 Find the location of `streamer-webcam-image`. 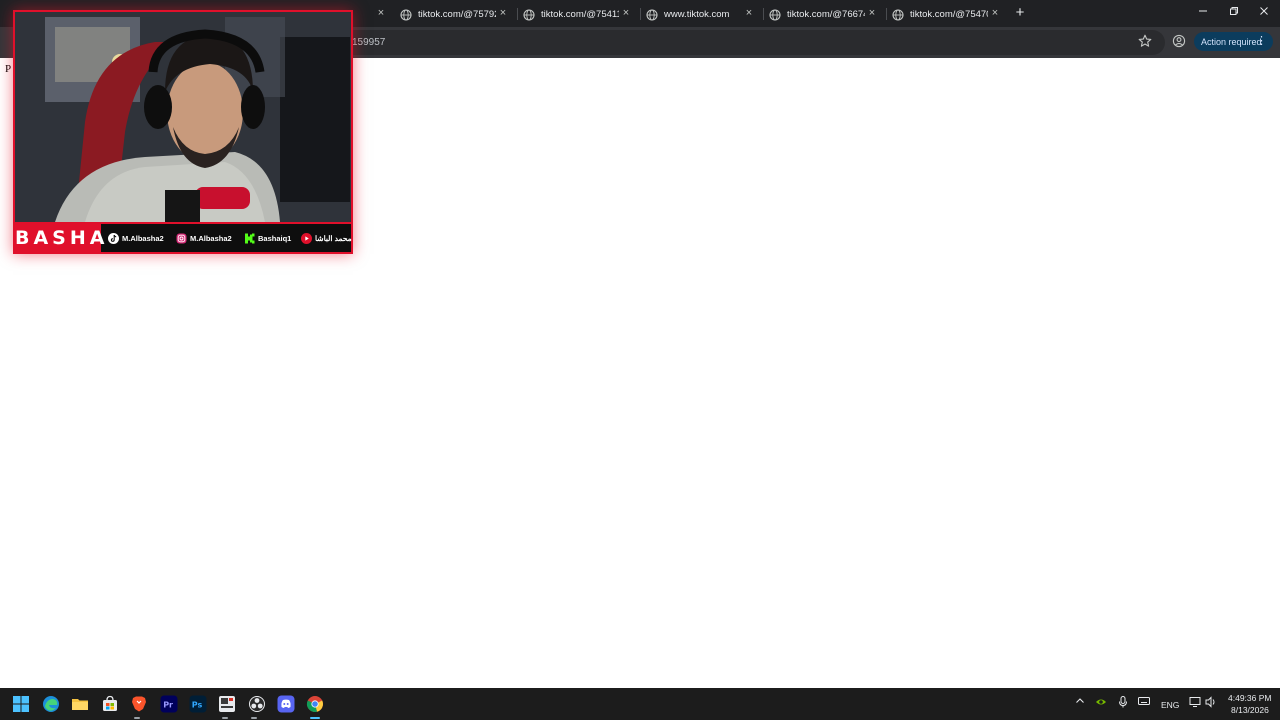

streamer-webcam-image is located at coordinates (183, 117).